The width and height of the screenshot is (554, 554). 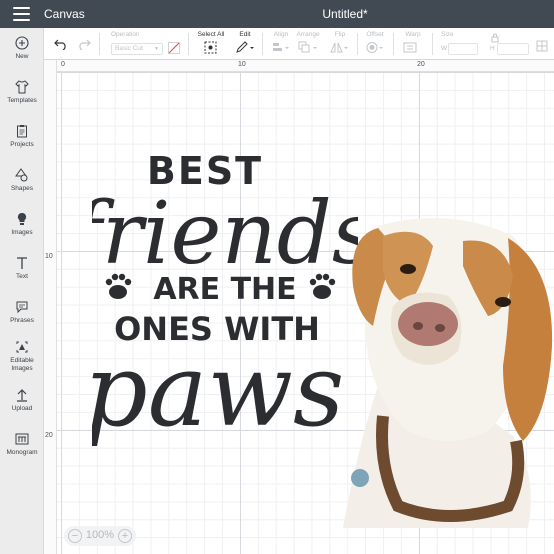 What do you see at coordinates (22, 56) in the screenshot?
I see `sidebar-item-label: New` at bounding box center [22, 56].